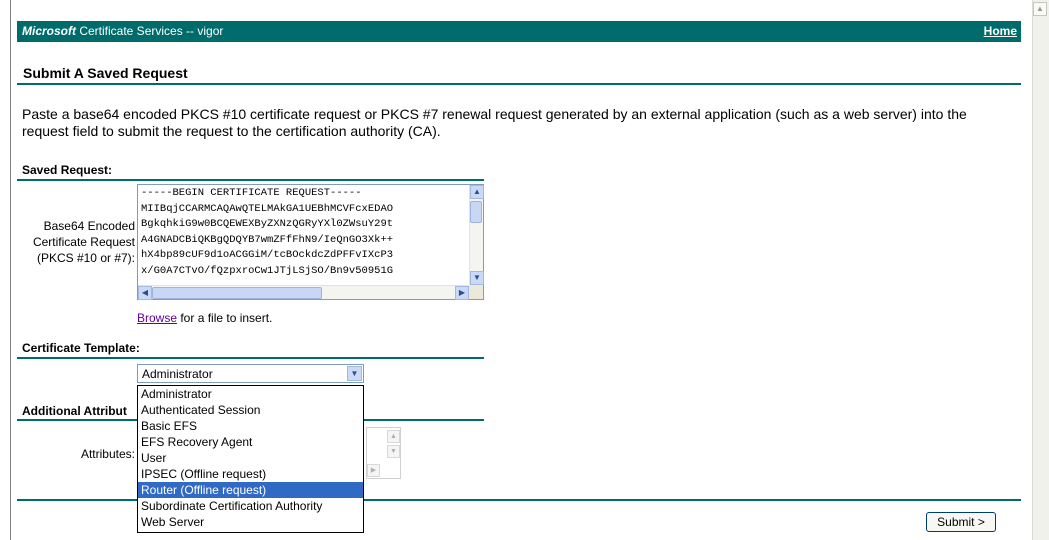 The width and height of the screenshot is (1049, 540). What do you see at coordinates (250, 358) in the screenshot?
I see `template-divider` at bounding box center [250, 358].